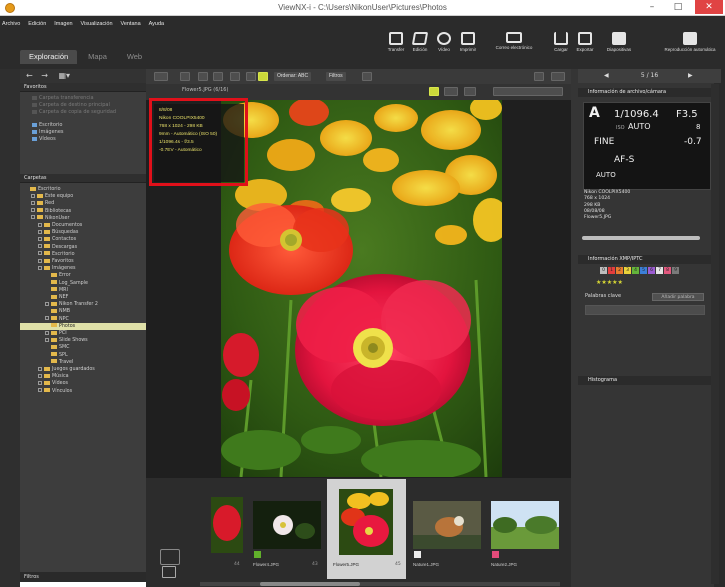  What do you see at coordinates (678, 297) in the screenshot?
I see `add-keyword-button: Añadir palabra` at bounding box center [678, 297].